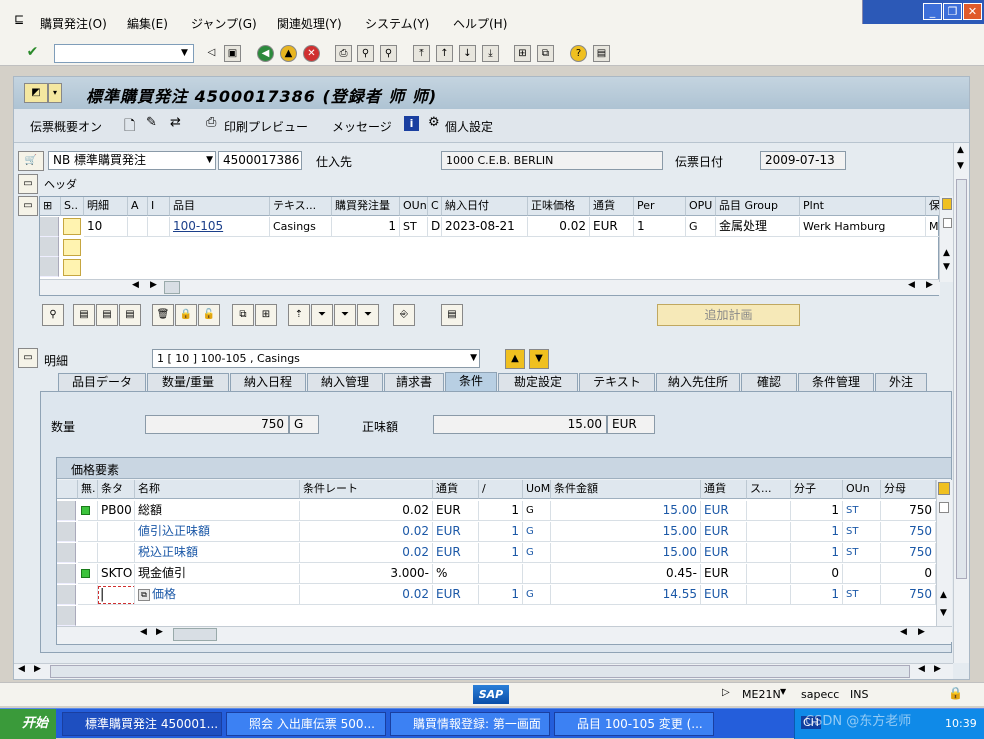  I want to click on col-header-date: 納入日付, so click(485, 206).